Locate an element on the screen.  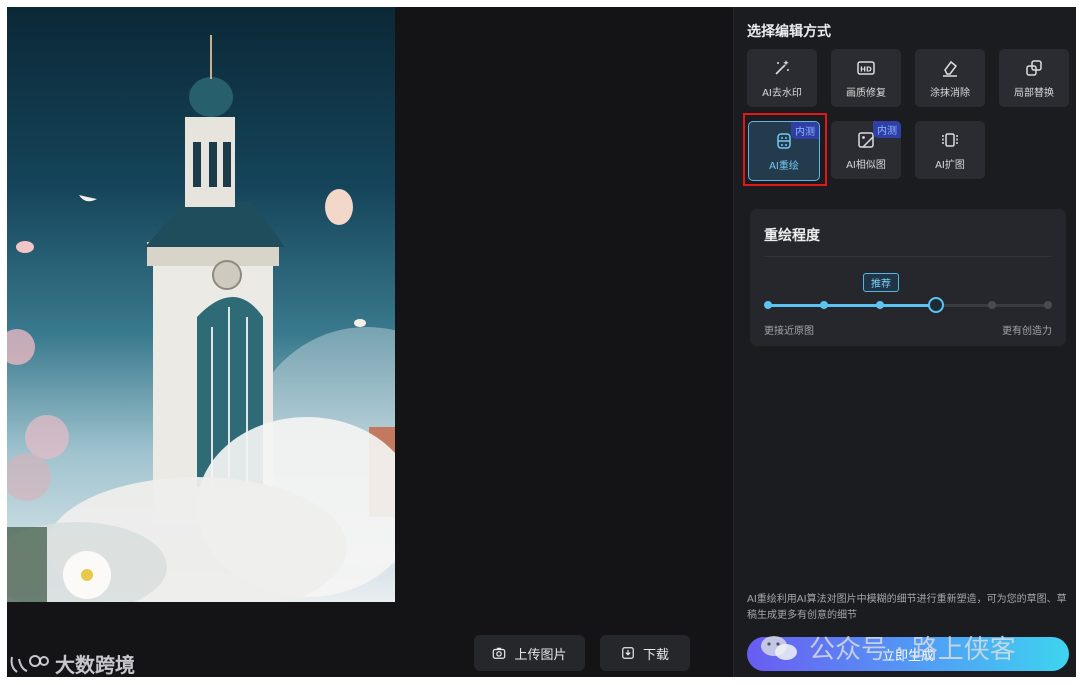
download-button: 下载 is located at coordinates (645, 653).